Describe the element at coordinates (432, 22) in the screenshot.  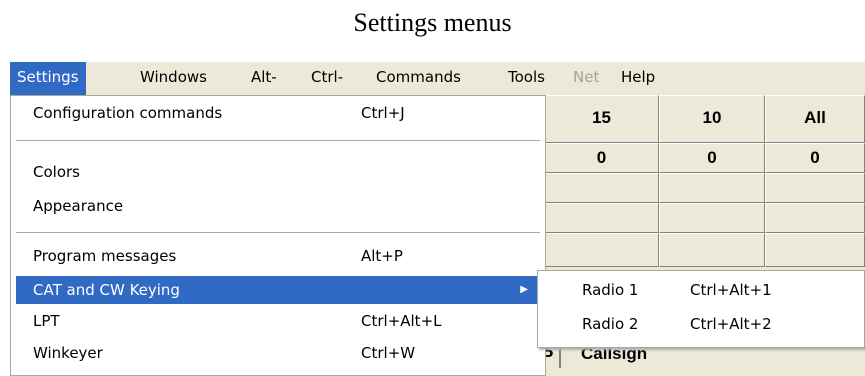
I see `page-caption: Settings menus` at that location.